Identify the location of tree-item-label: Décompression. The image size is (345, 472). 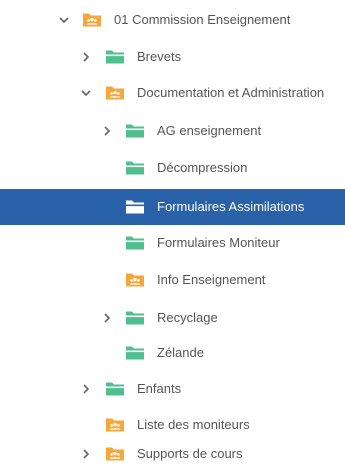
(202, 167).